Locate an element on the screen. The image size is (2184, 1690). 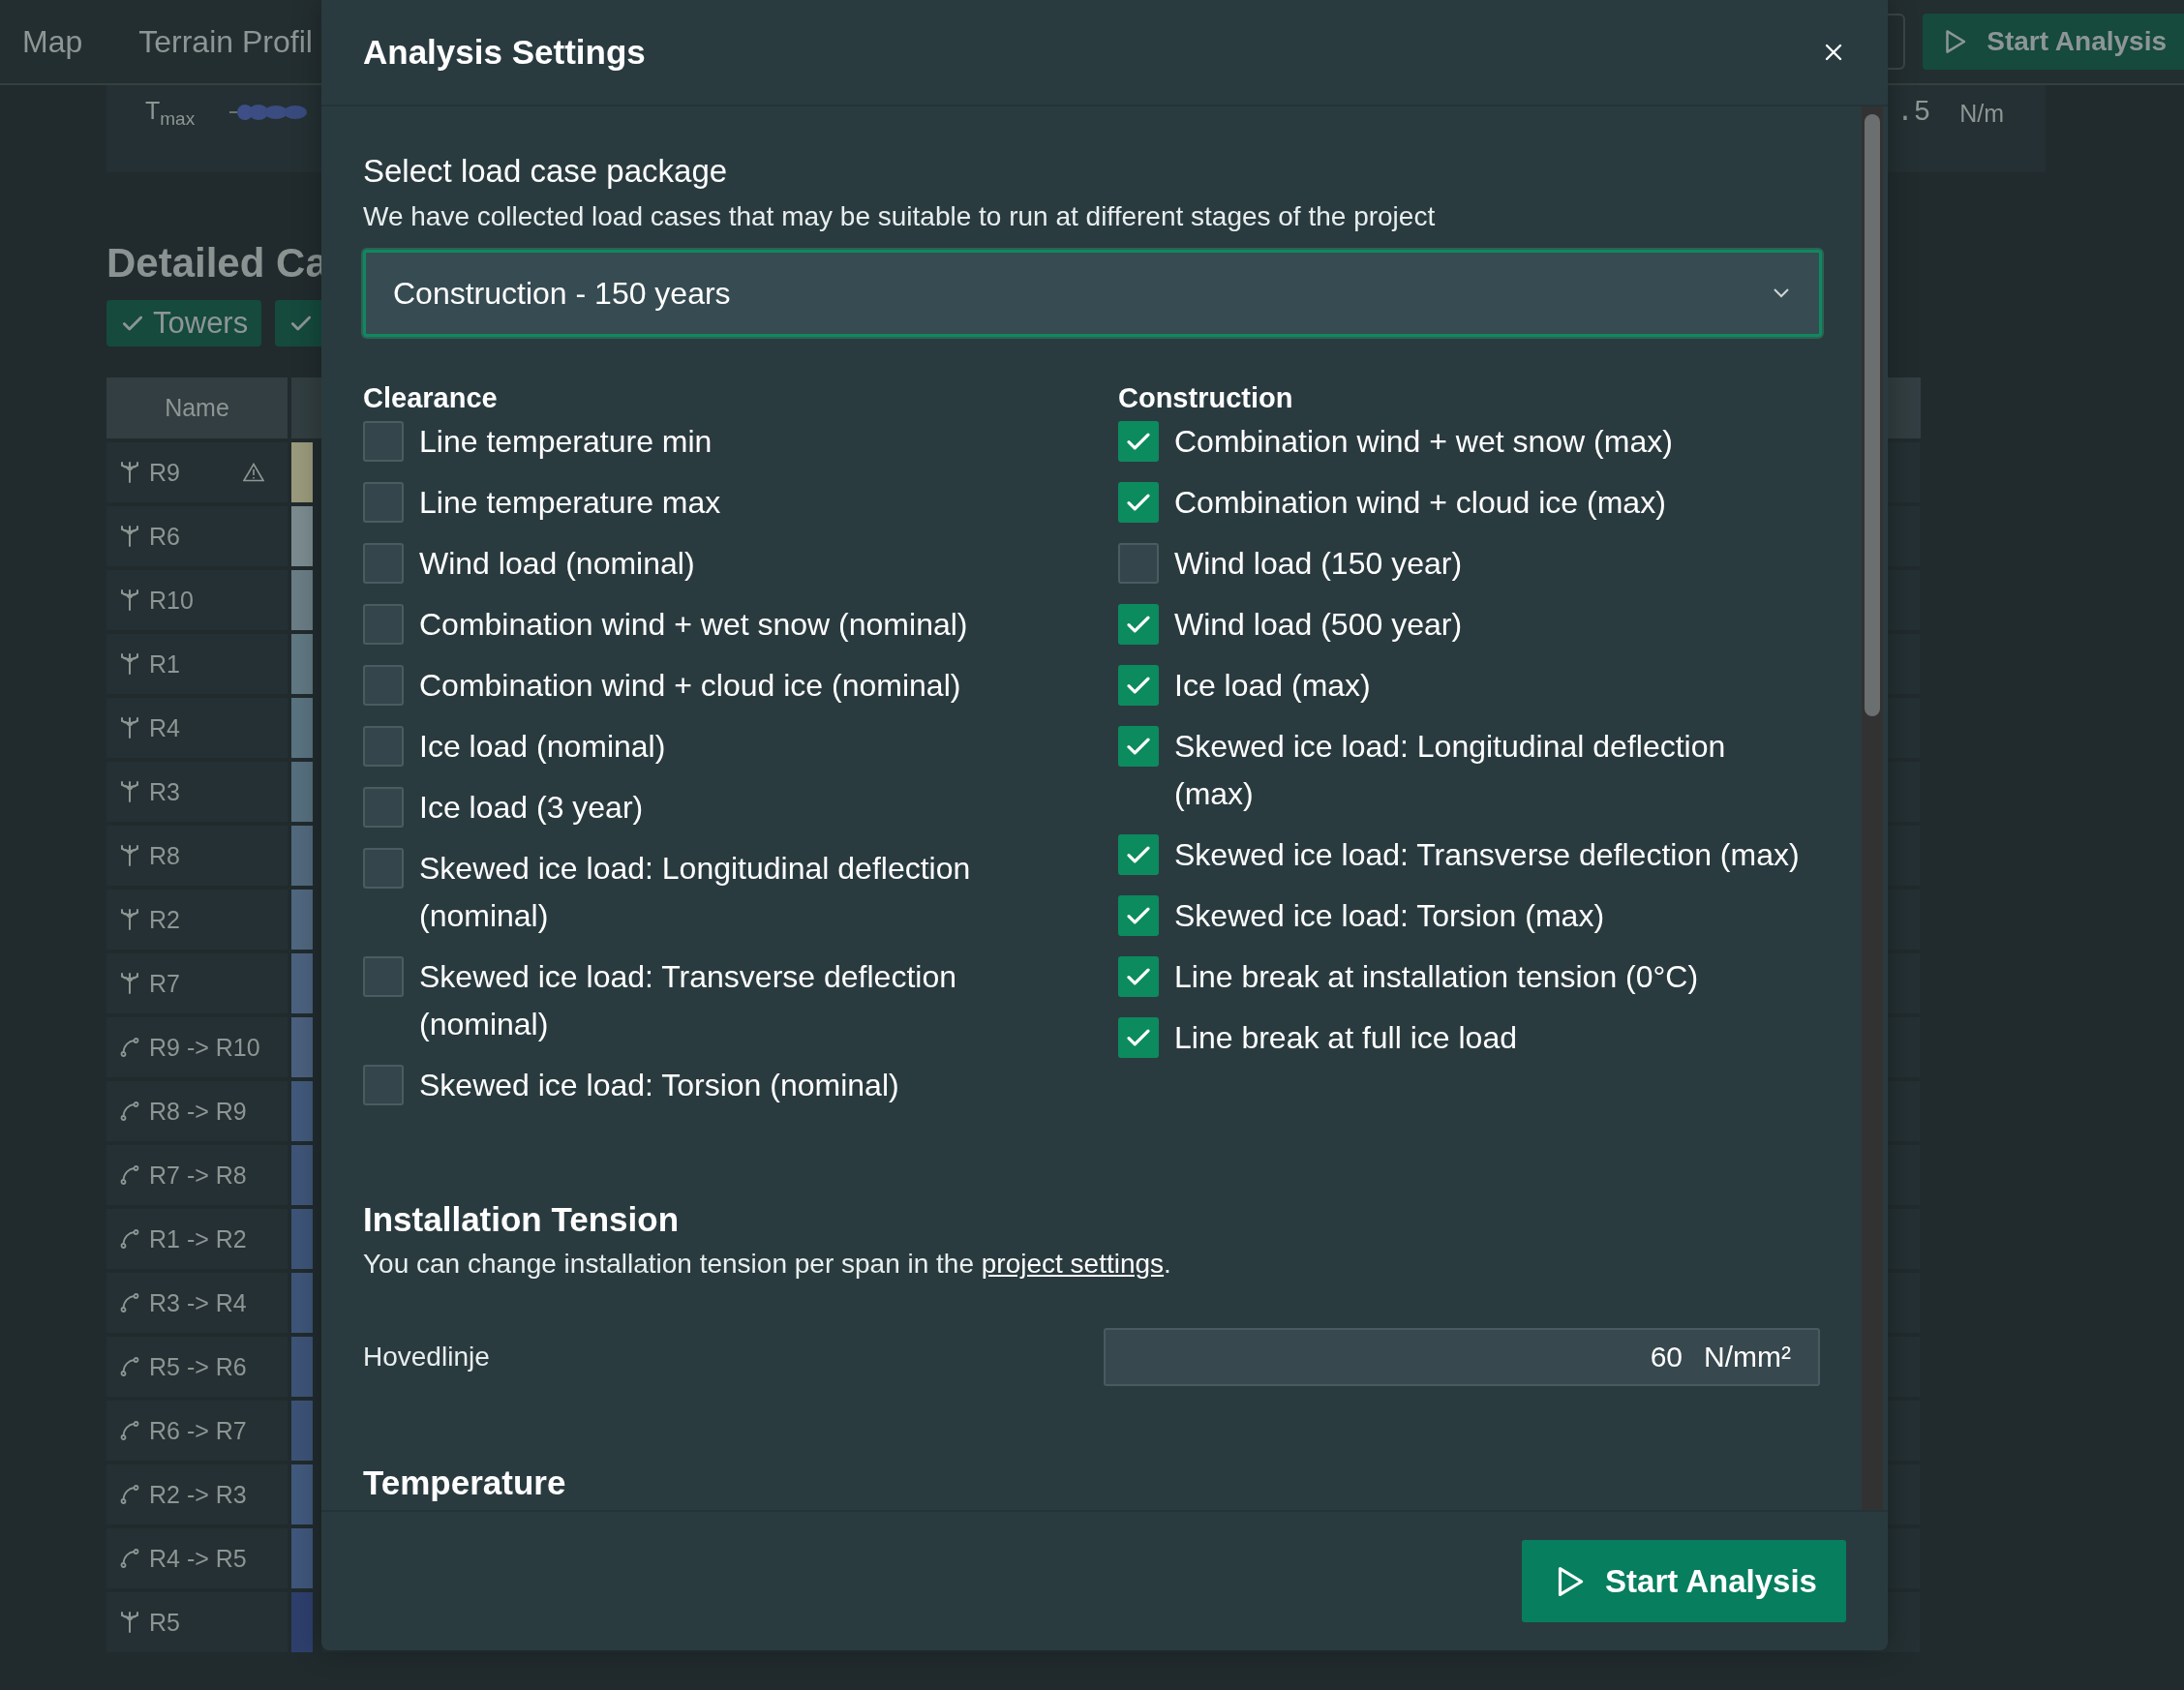
row-name: R7 is located at coordinates (164, 983).